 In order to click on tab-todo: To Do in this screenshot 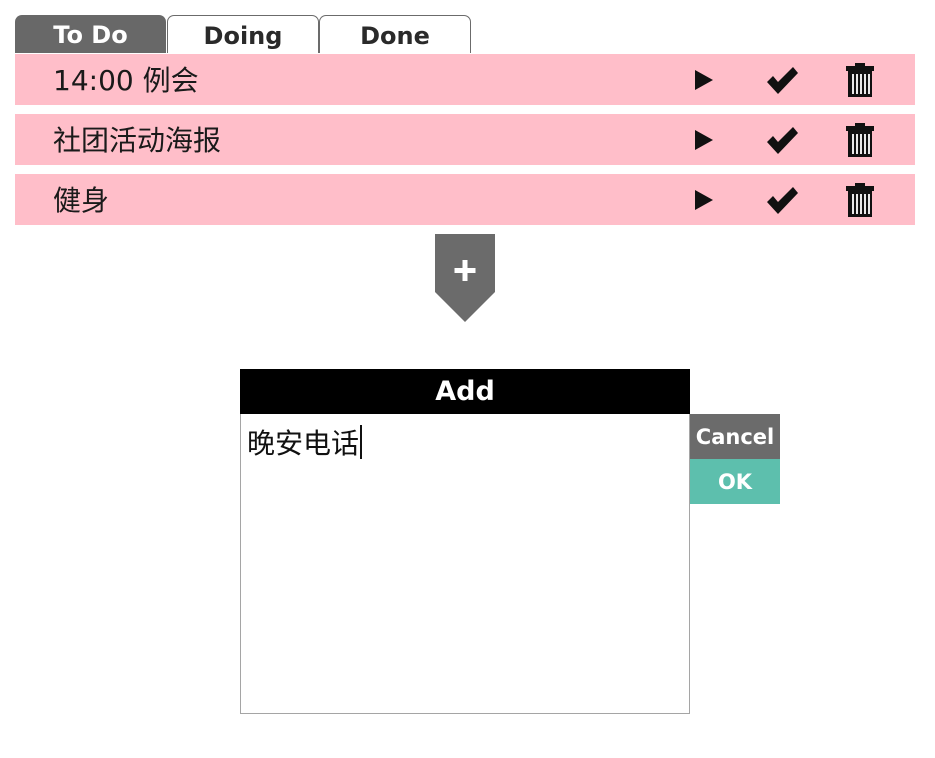, I will do `click(90, 34)`.